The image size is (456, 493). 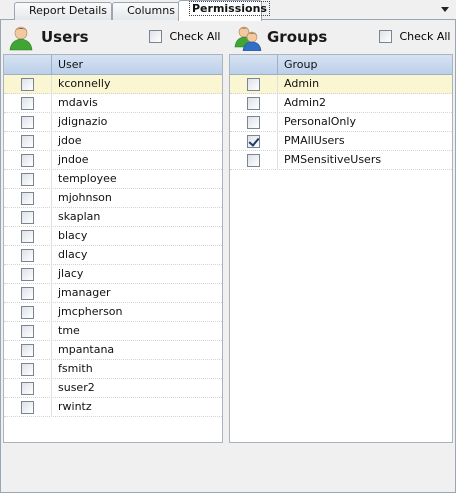 I want to click on checkbox-column-header, so click(x=254, y=65).